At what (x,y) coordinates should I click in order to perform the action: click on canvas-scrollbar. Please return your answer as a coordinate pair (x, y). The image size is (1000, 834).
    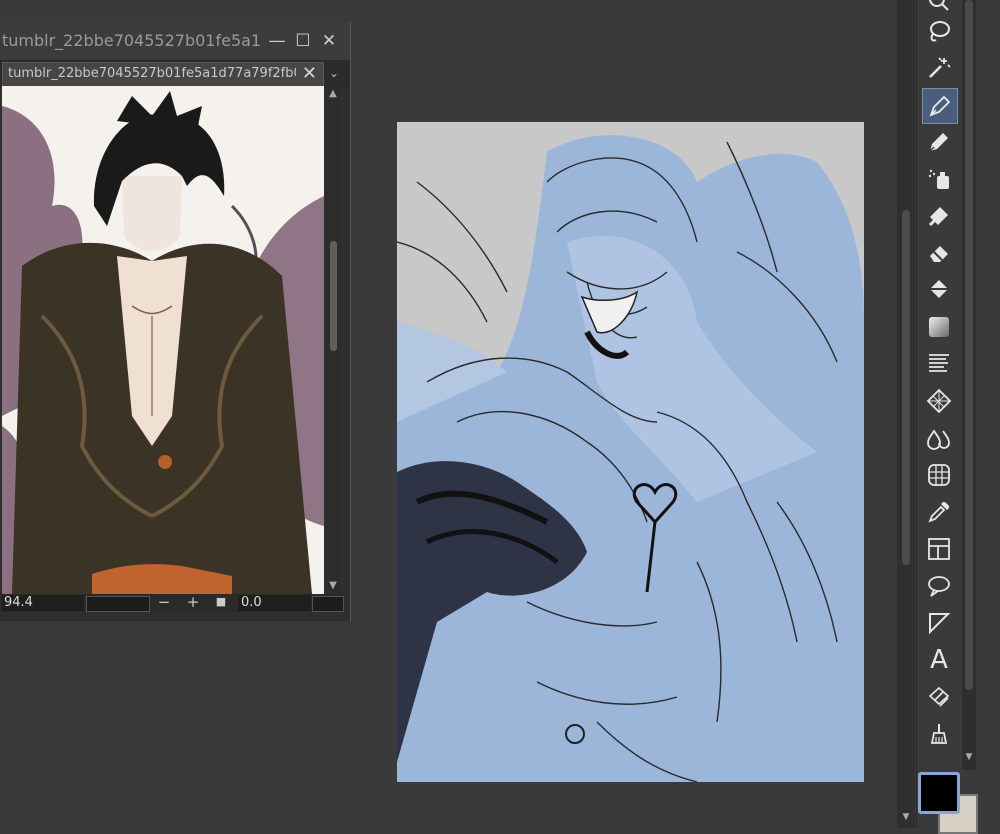
    Looking at the image, I should click on (906, 414).